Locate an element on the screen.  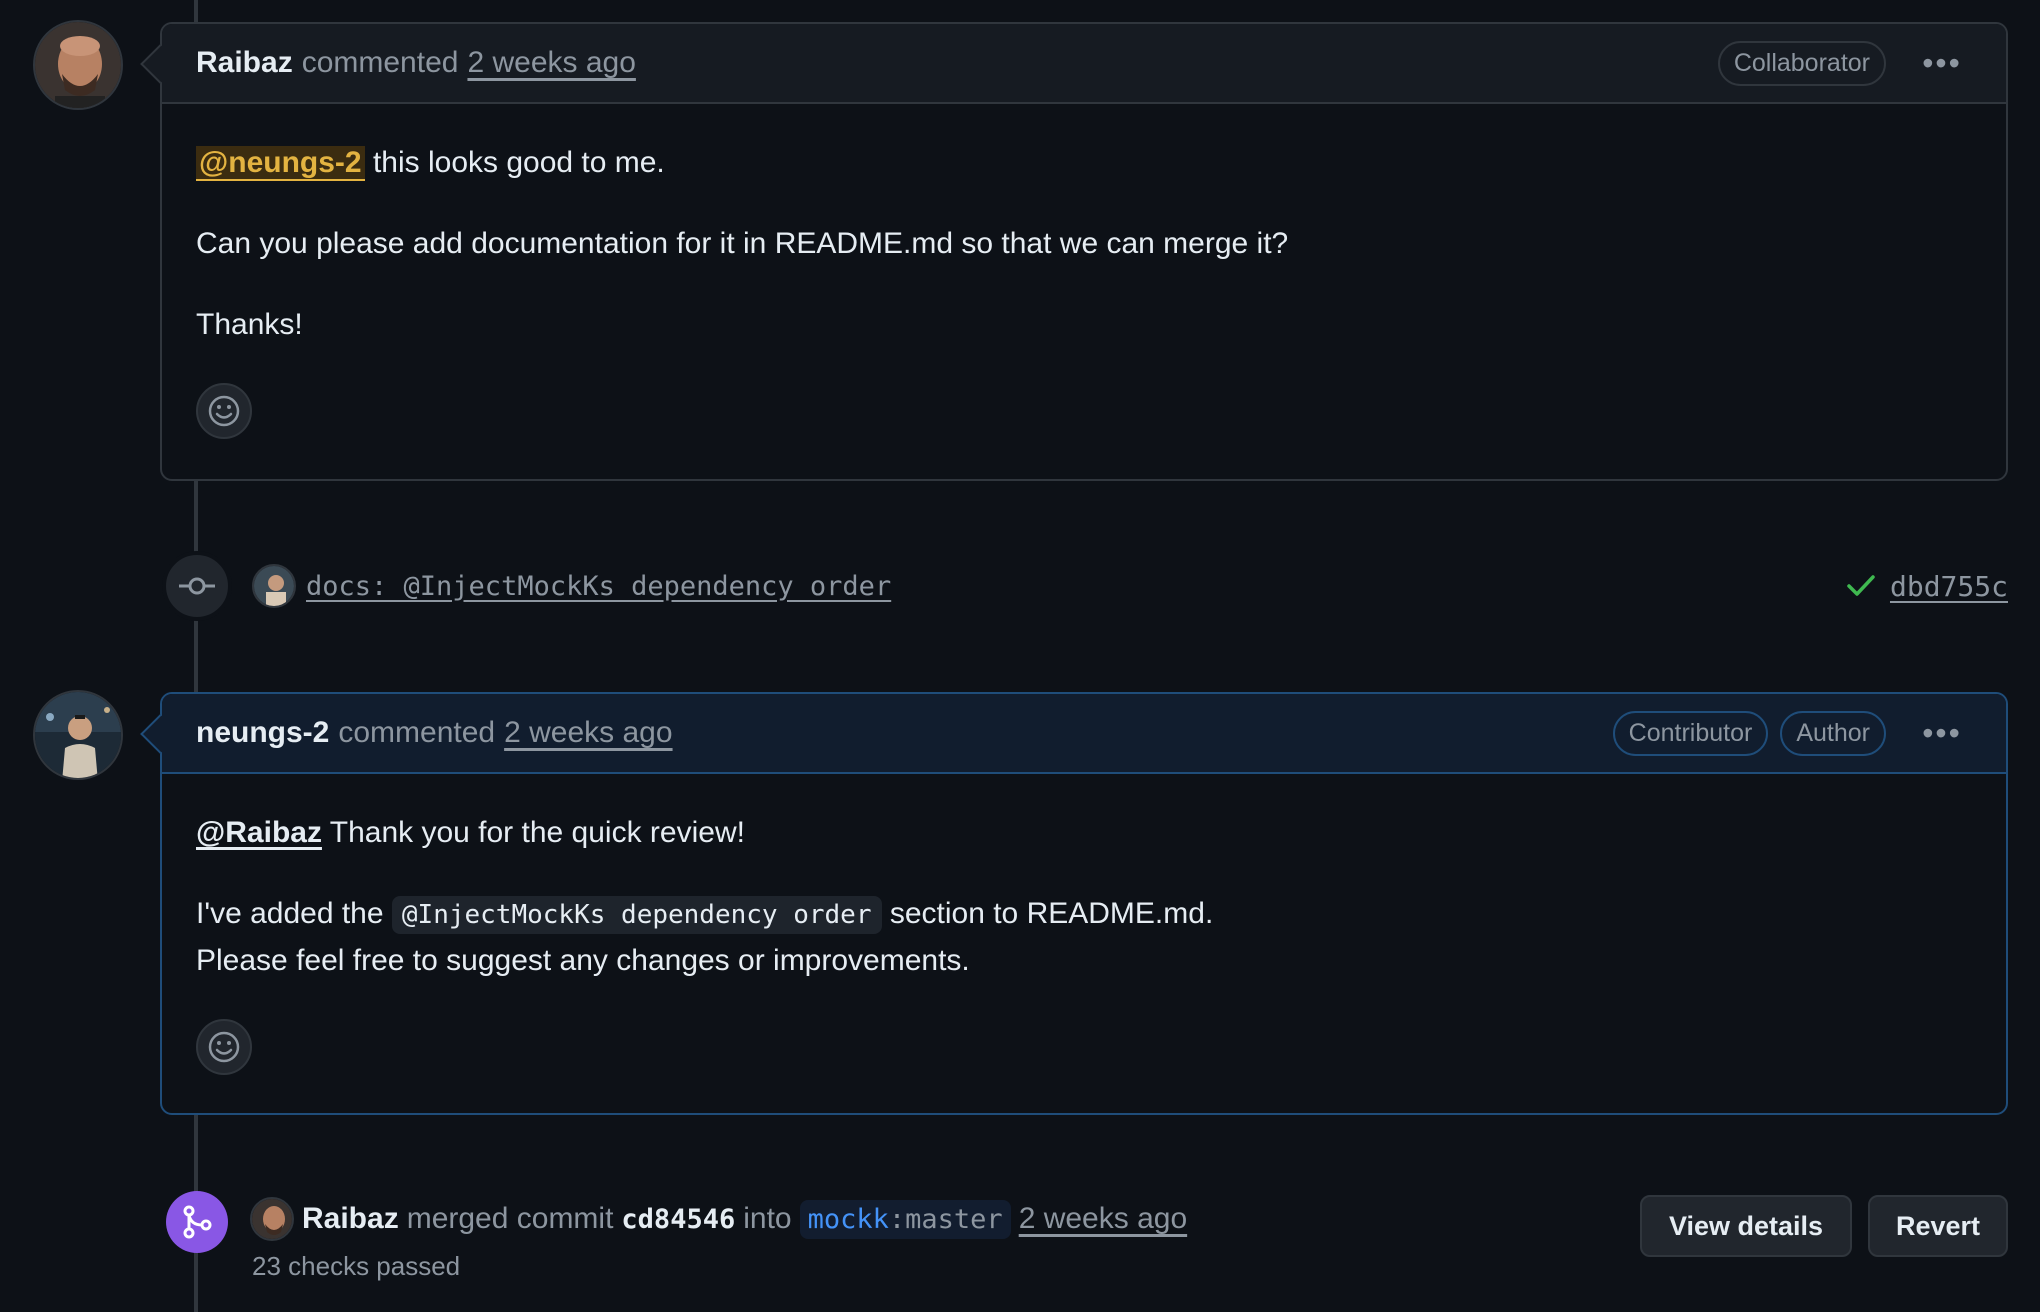
merge-text: into is located at coordinates (767, 1218).